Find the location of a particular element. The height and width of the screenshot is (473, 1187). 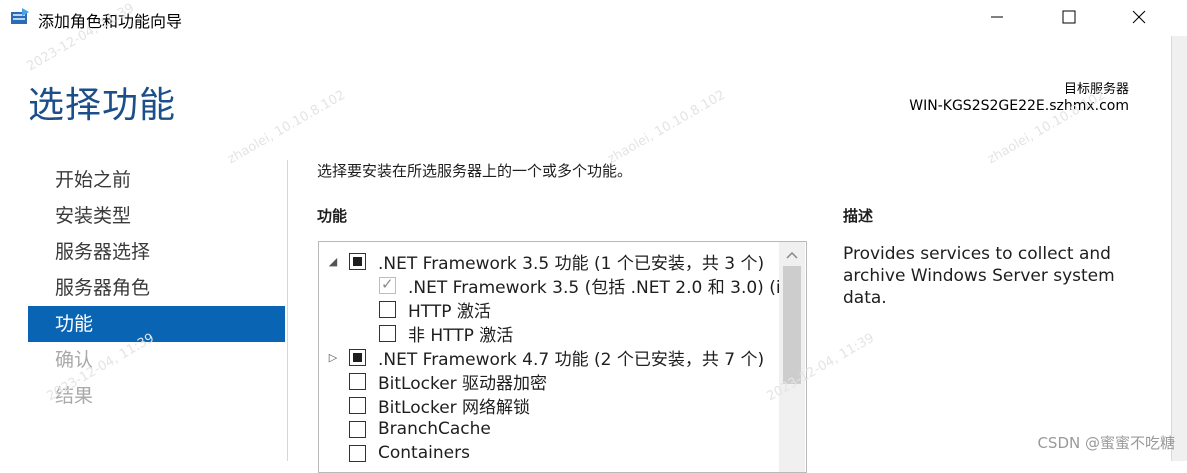

feature-label: Containers is located at coordinates (424, 453).